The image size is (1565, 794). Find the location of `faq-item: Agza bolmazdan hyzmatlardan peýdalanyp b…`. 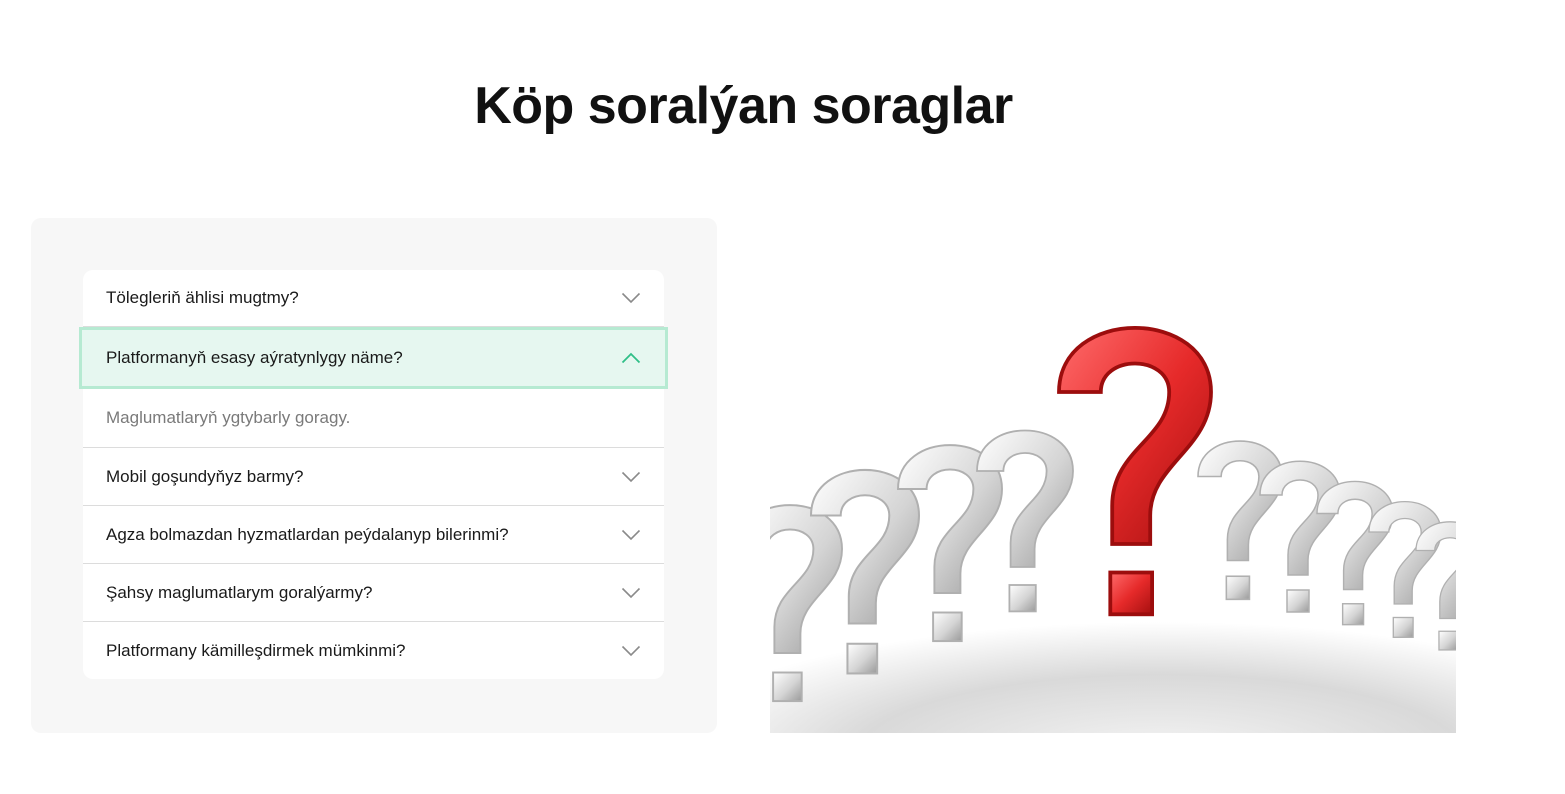

faq-item: Agza bolmazdan hyzmatlardan peýdalanyp b… is located at coordinates (373, 535).